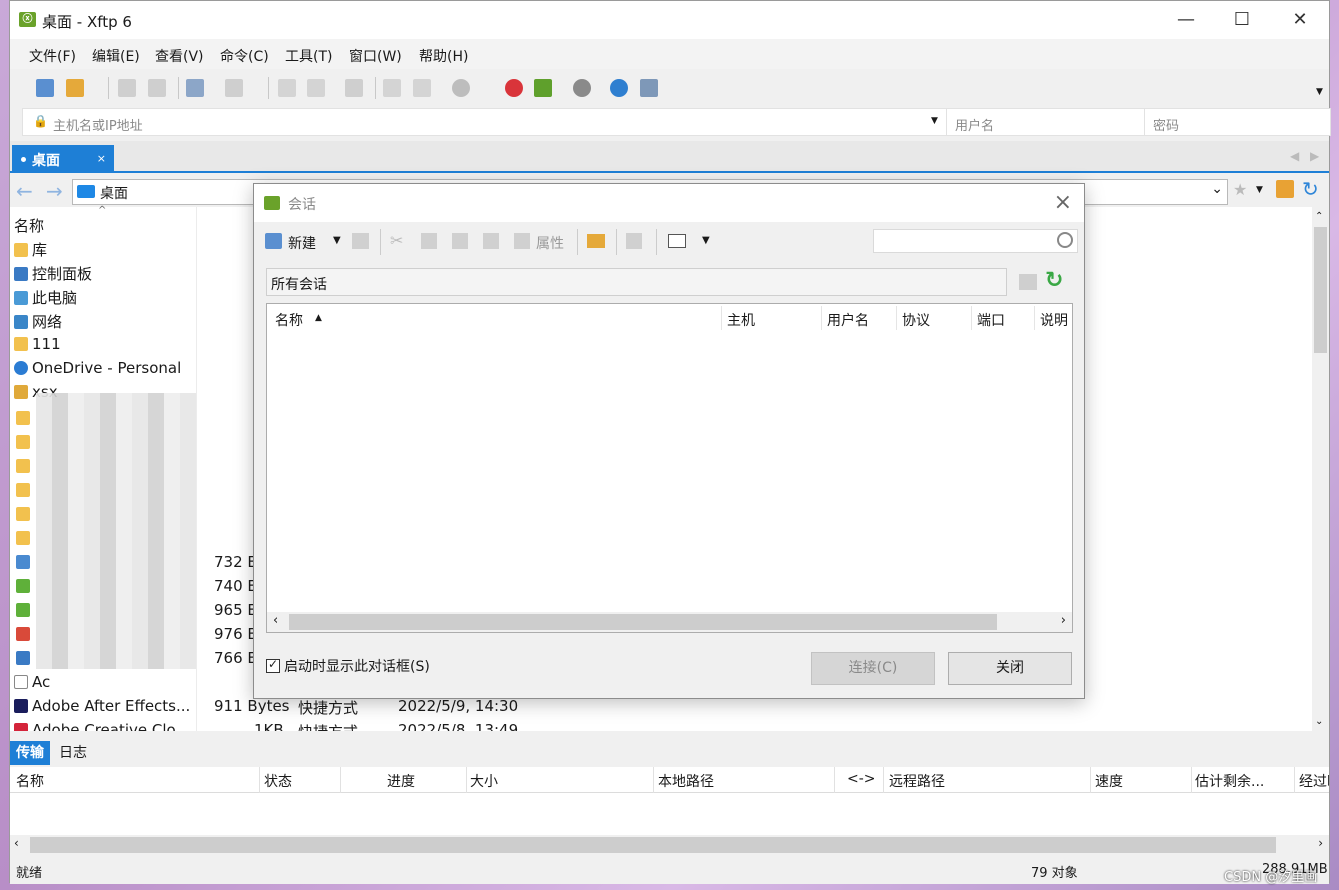  Describe the element at coordinates (873, 668) in the screenshot. I see `connect-button: 连接(C)` at that location.